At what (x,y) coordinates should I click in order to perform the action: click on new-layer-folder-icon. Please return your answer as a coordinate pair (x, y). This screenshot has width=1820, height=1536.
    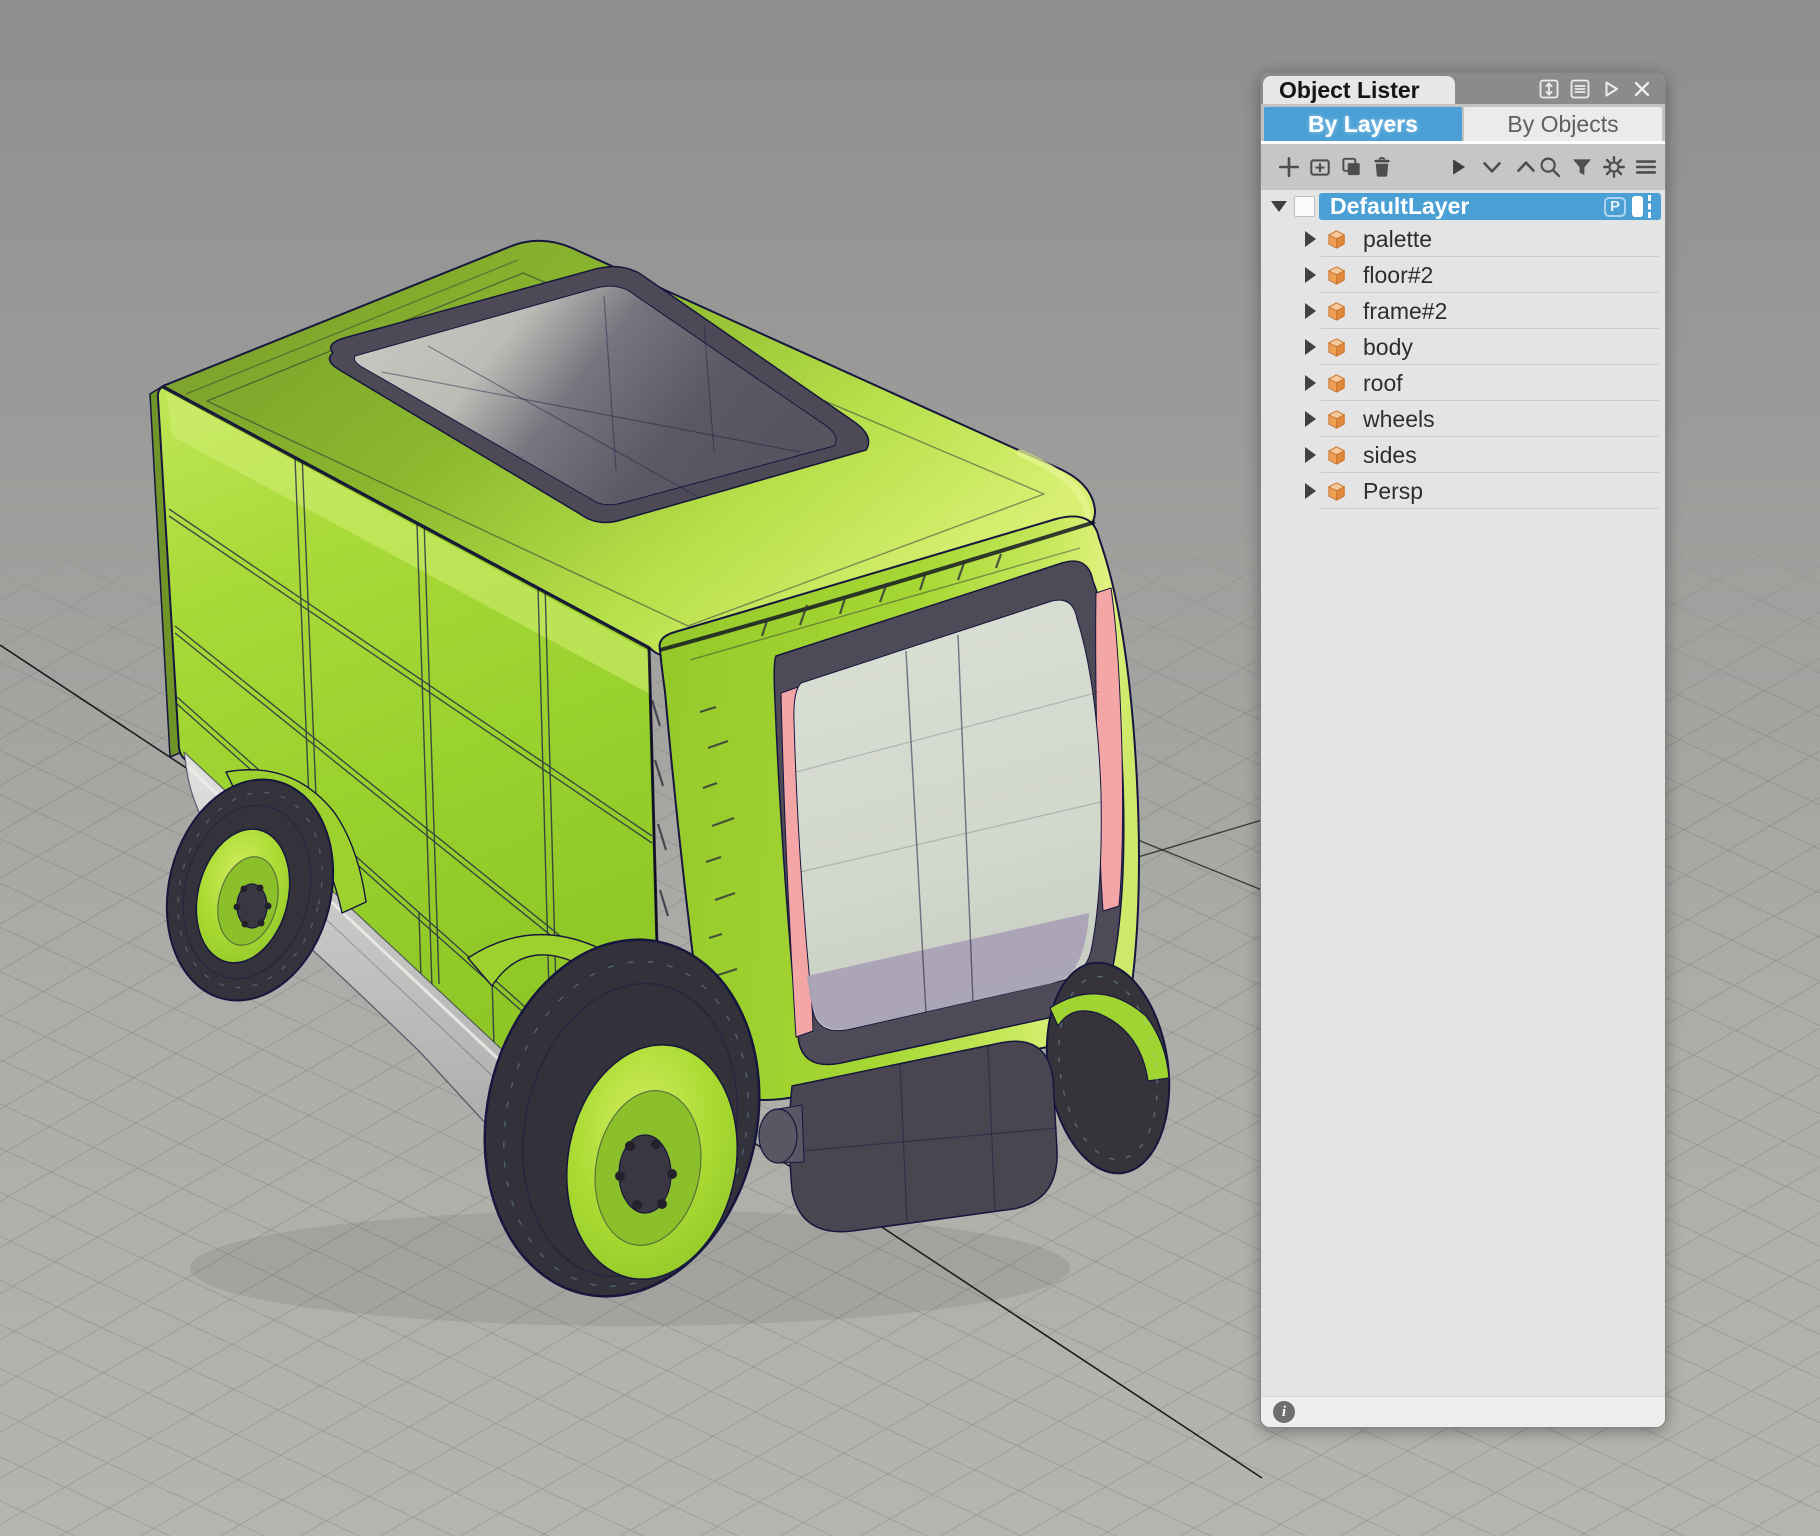
    Looking at the image, I should click on (1320, 167).